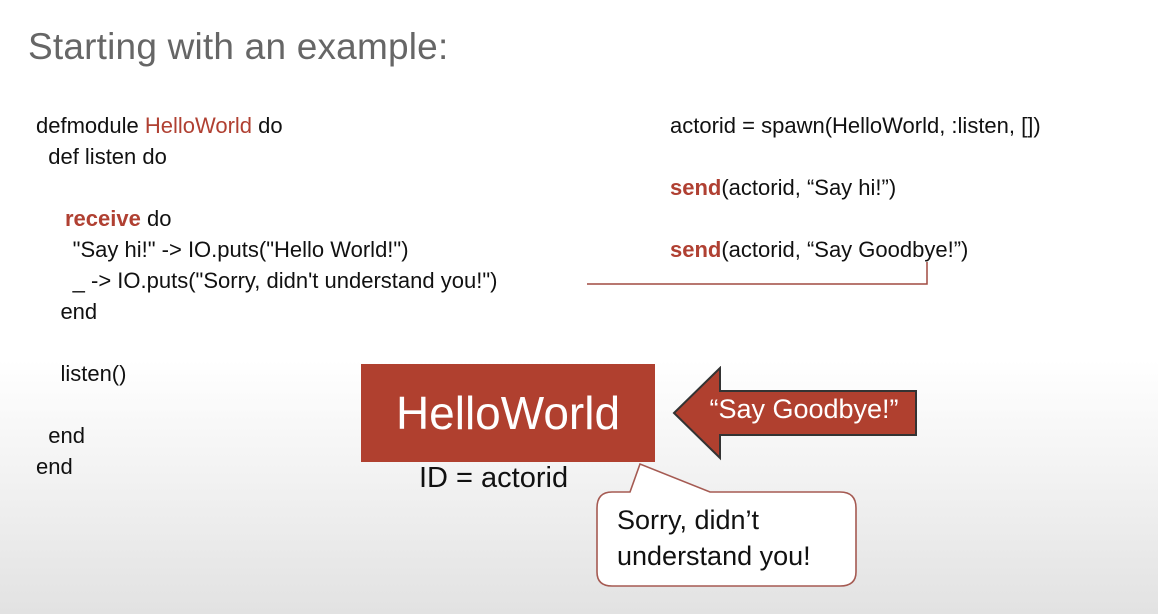 Image resolution: width=1158 pixels, height=614 pixels. Describe the element at coordinates (804, 409) in the screenshot. I see `message-label: “Say Goodbye!”` at that location.